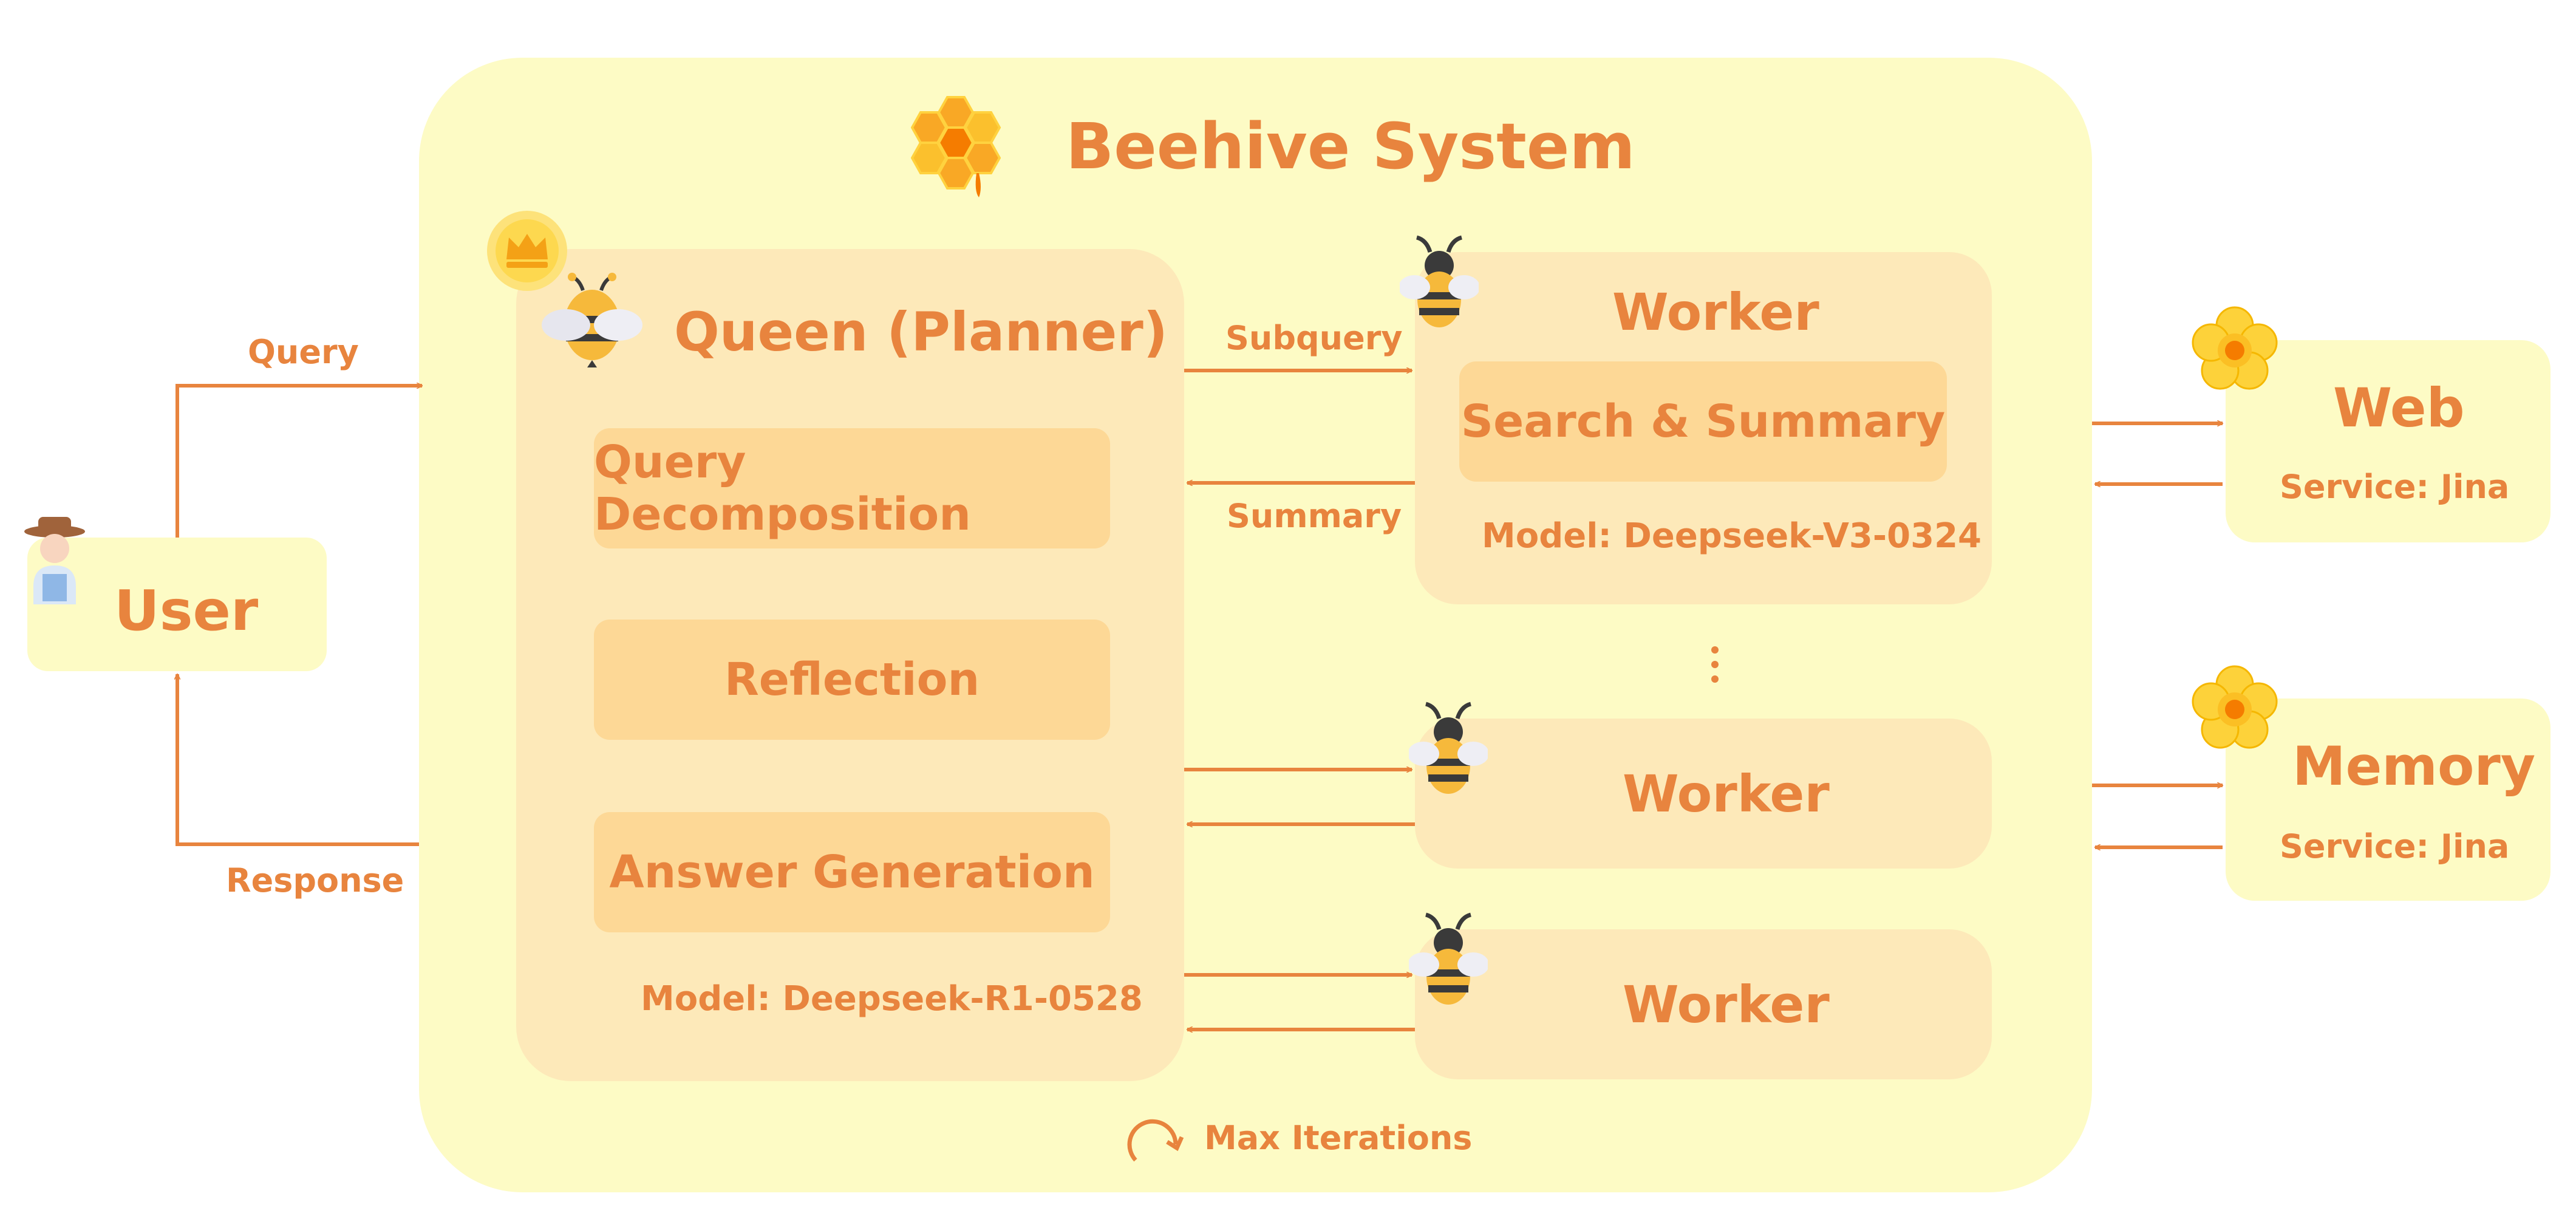 This screenshot has width=2576, height=1216. I want to click on max-iterations-label: Max Iterations, so click(1338, 1138).